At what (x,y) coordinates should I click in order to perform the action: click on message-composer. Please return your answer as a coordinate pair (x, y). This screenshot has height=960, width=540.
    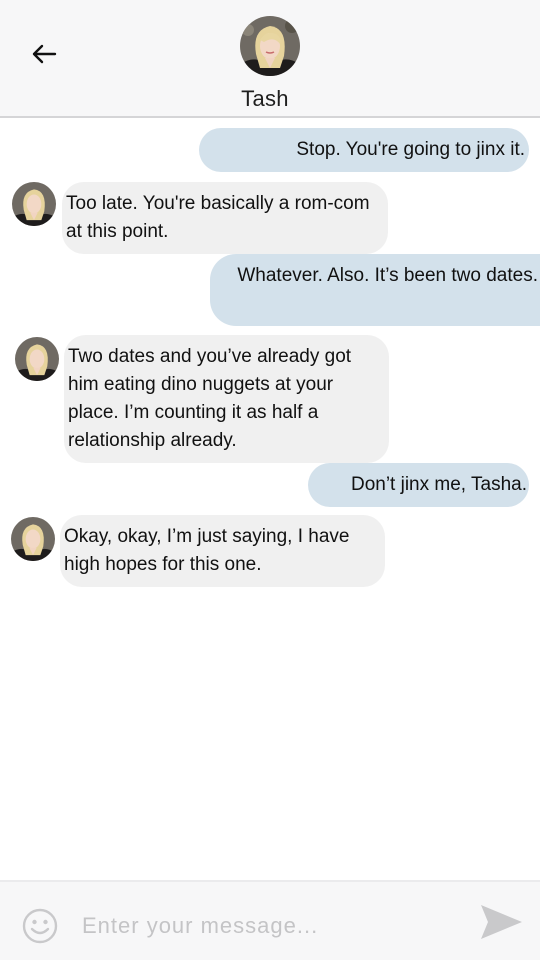
    Looking at the image, I should click on (270, 920).